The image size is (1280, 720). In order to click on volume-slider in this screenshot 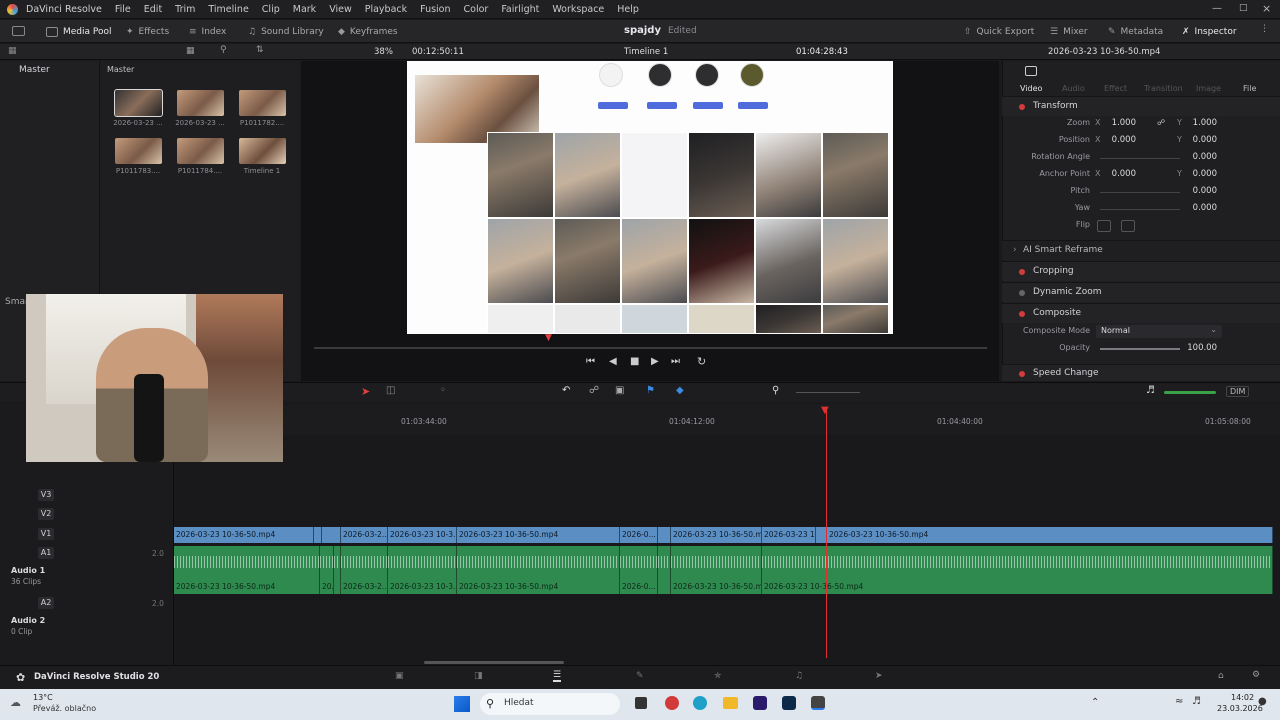, I will do `click(1190, 392)`.